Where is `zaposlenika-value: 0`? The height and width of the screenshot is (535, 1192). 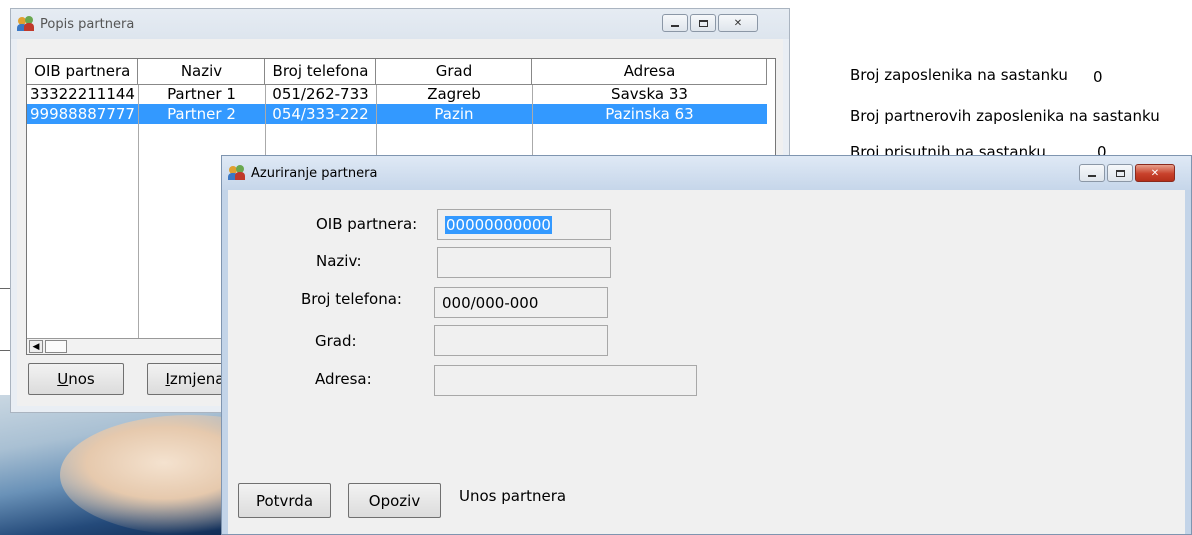
zaposlenika-value: 0 is located at coordinates (1098, 77).